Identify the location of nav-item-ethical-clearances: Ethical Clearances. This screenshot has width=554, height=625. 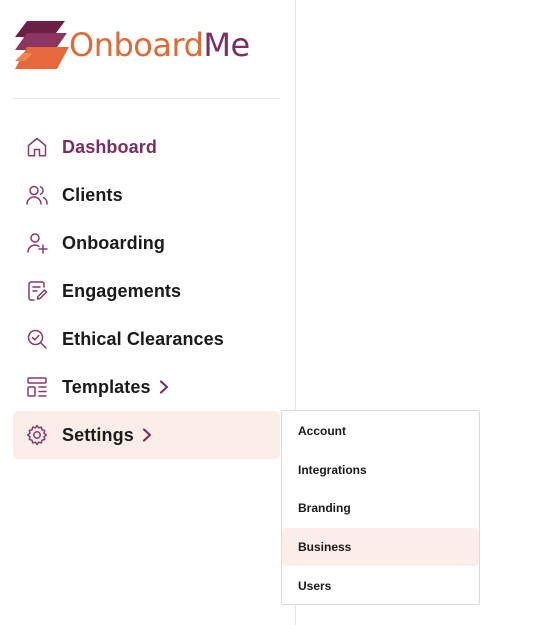
(146, 339).